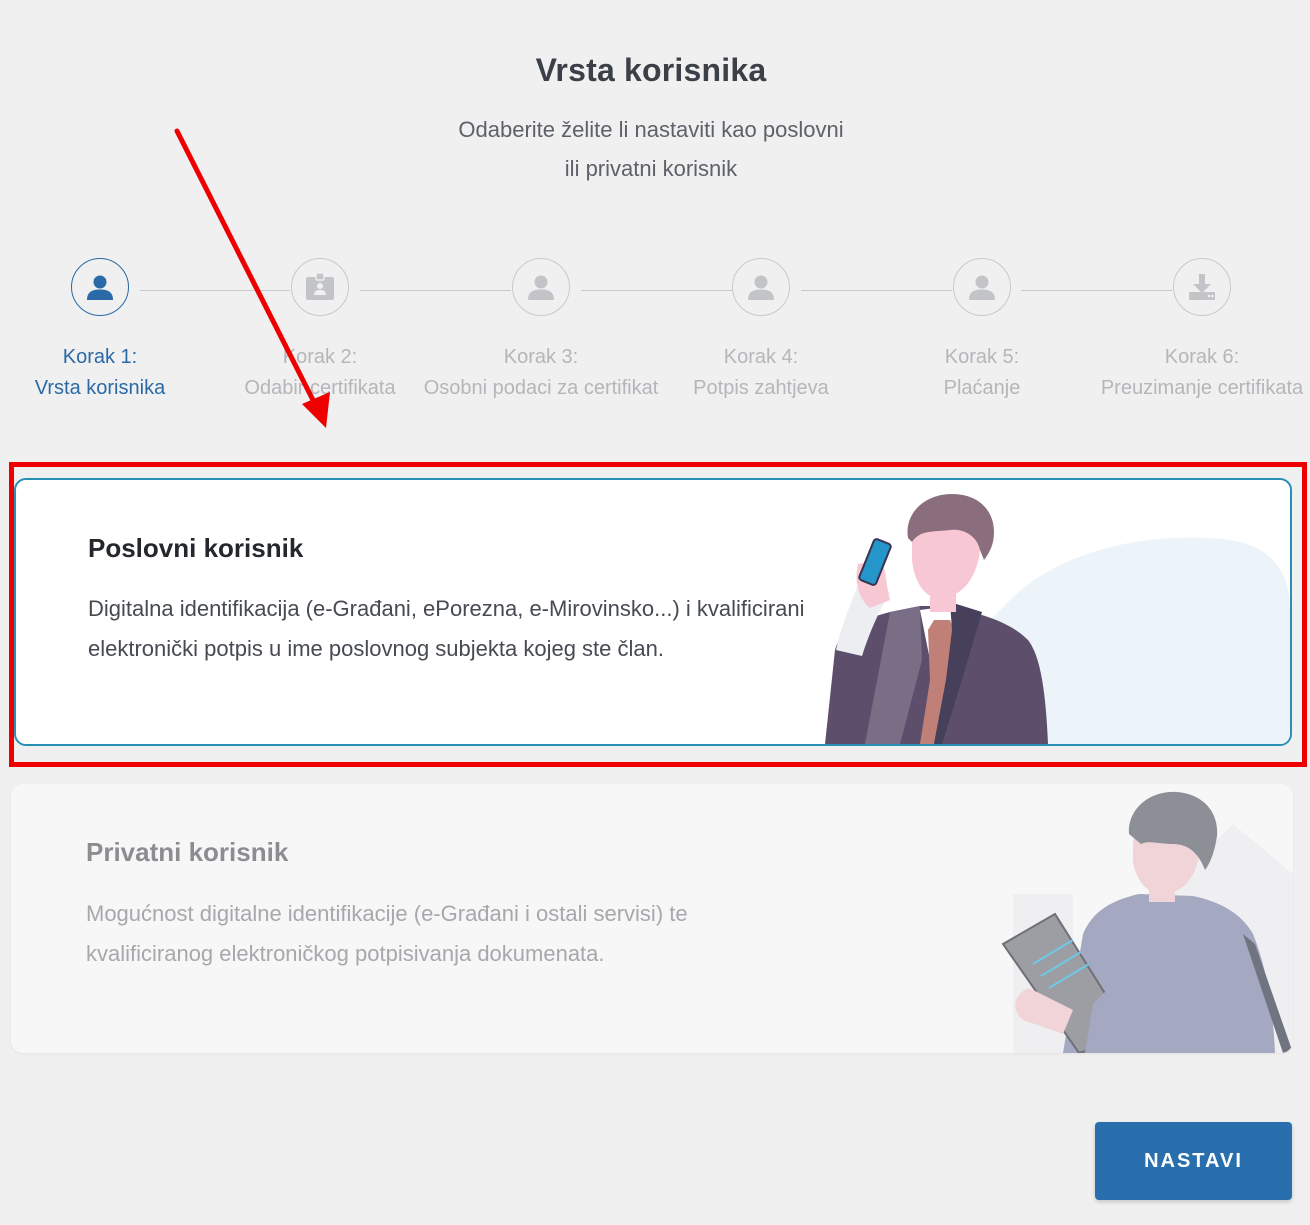 This screenshot has height=1225, width=1310. What do you see at coordinates (651, 70) in the screenshot?
I see `page-title: Vrsta korisnika` at bounding box center [651, 70].